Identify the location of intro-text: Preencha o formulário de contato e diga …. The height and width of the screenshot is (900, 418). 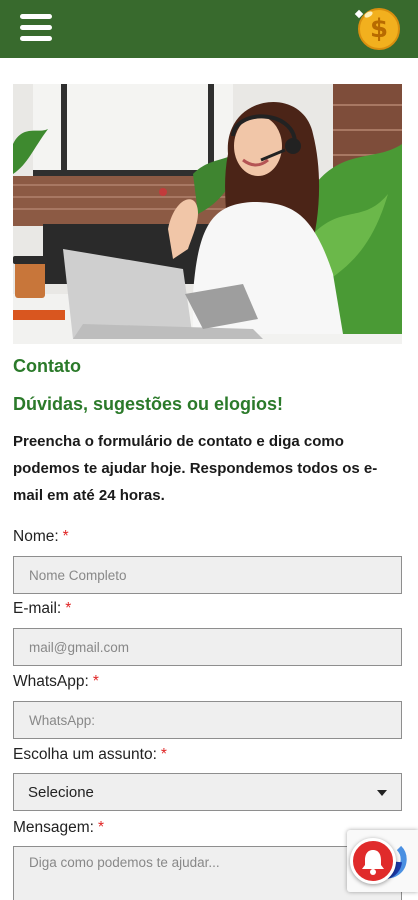
(195, 468).